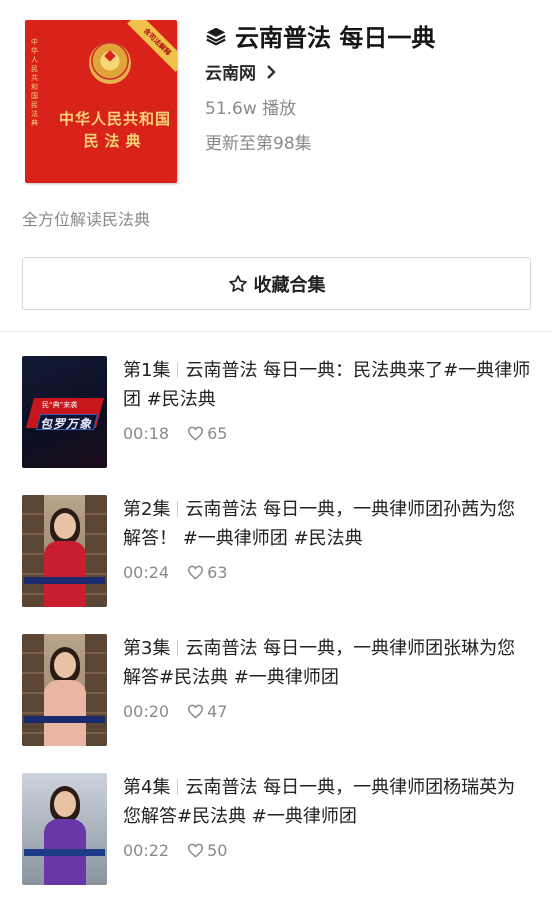  Describe the element at coordinates (146, 850) in the screenshot. I see `episode-duration: 00:22` at that location.